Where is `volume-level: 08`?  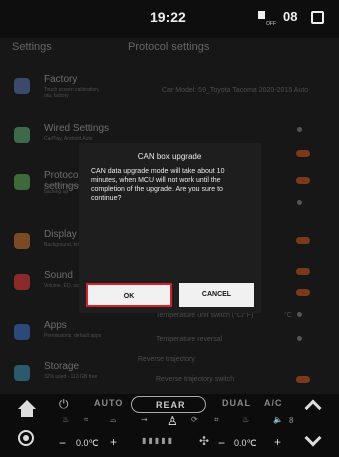 volume-level: 08 is located at coordinates (290, 16).